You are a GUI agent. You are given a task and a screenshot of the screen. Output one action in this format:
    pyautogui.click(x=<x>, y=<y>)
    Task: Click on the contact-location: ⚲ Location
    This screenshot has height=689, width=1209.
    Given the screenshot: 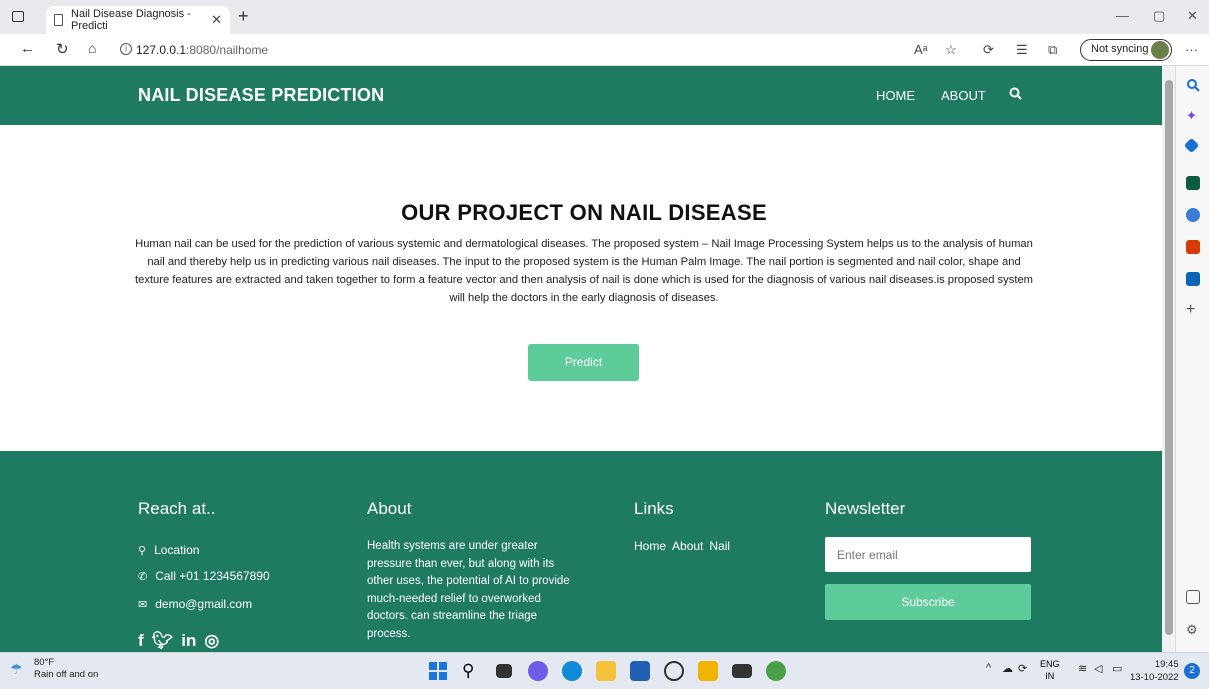 What is the action you would take?
    pyautogui.click(x=168, y=550)
    